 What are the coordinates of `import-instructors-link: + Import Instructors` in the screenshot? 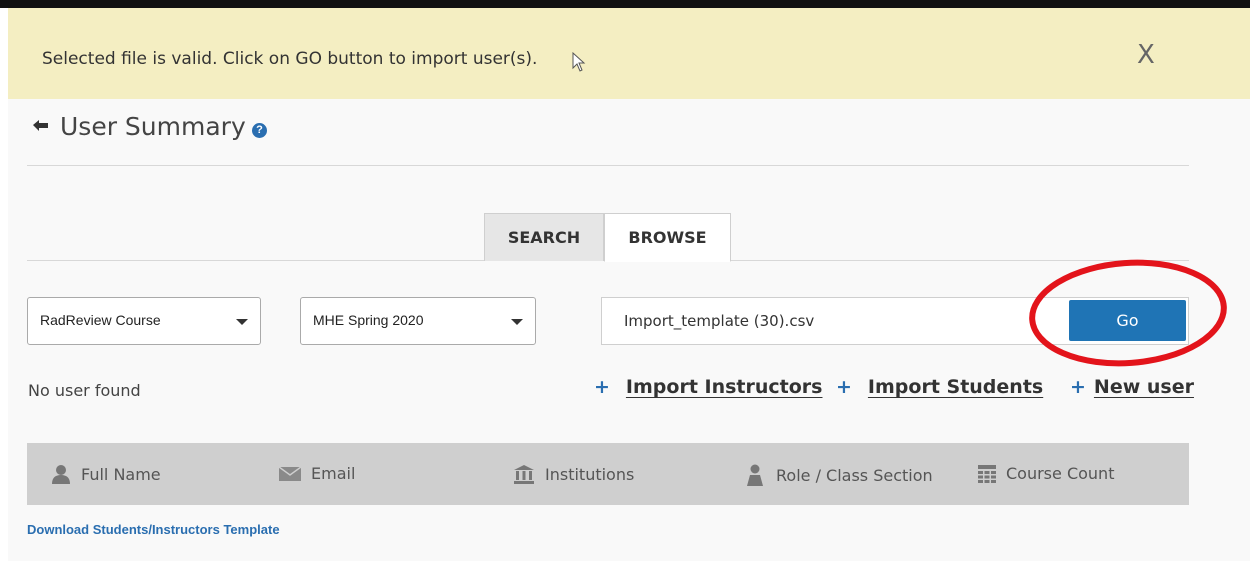 It's located at (708, 387).